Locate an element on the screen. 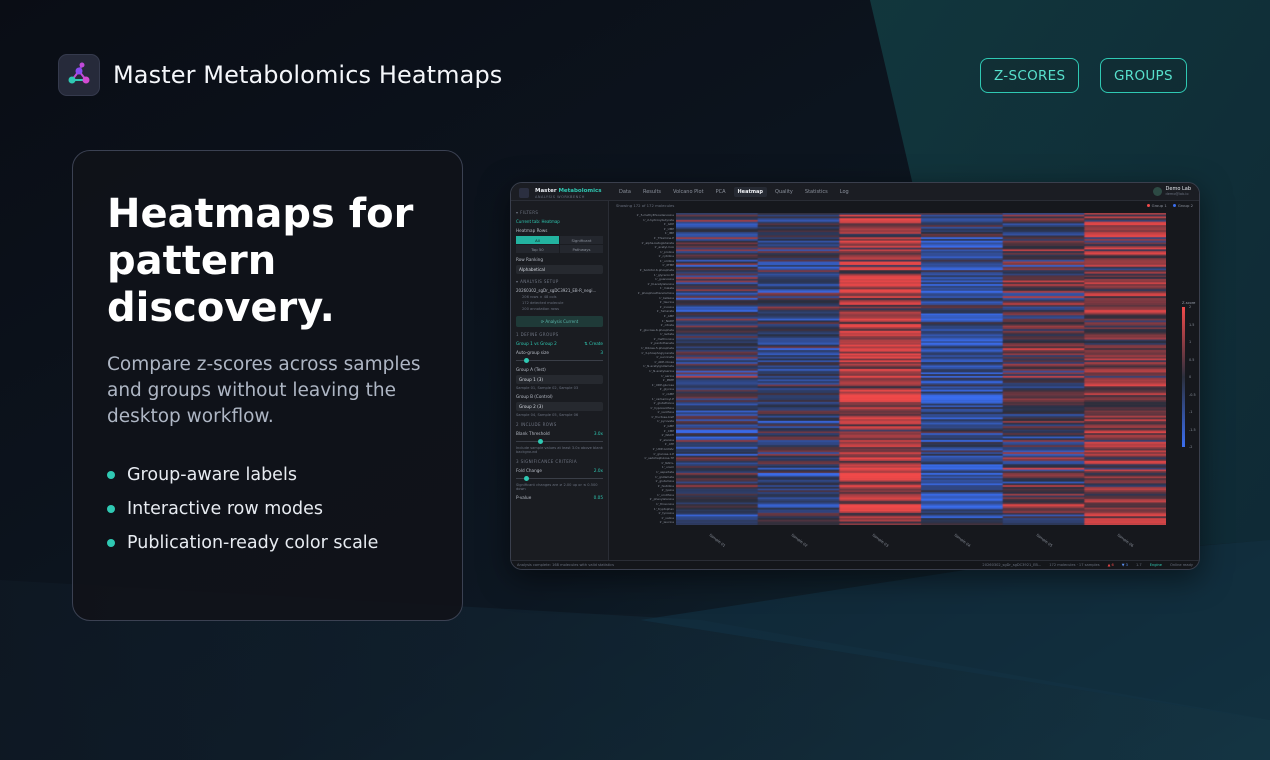  row-label: 1'_ADP-ribose is located at coordinates (664, 361).